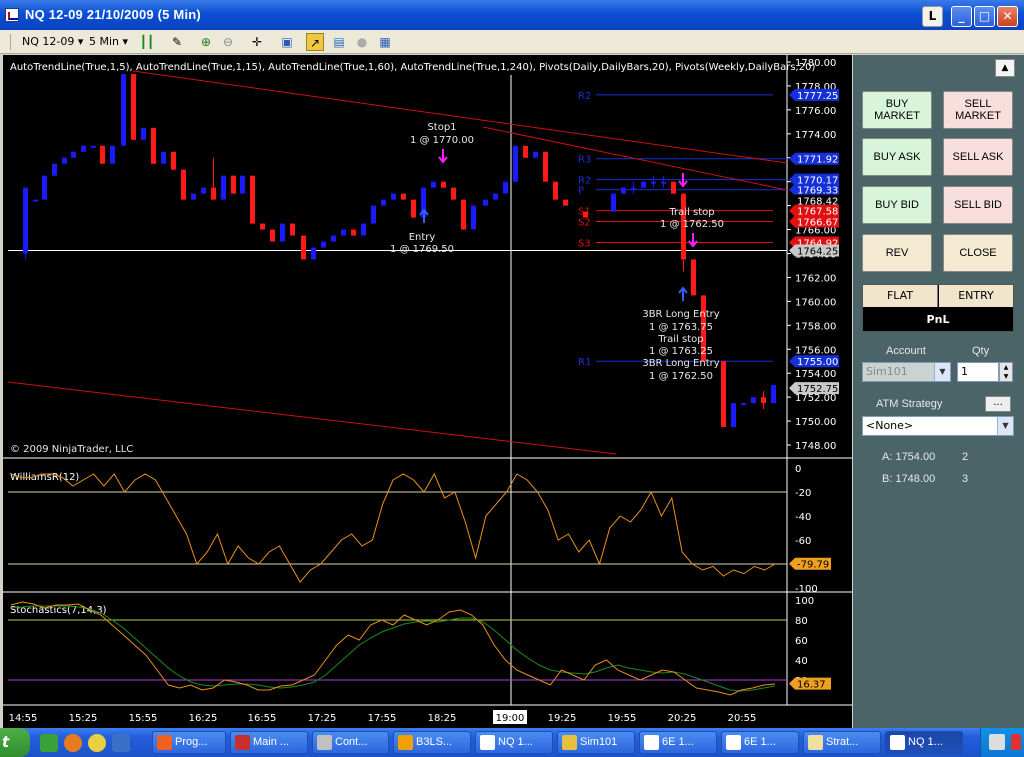  What do you see at coordinates (1007, 16) in the screenshot?
I see `close-button: ✕` at bounding box center [1007, 16].